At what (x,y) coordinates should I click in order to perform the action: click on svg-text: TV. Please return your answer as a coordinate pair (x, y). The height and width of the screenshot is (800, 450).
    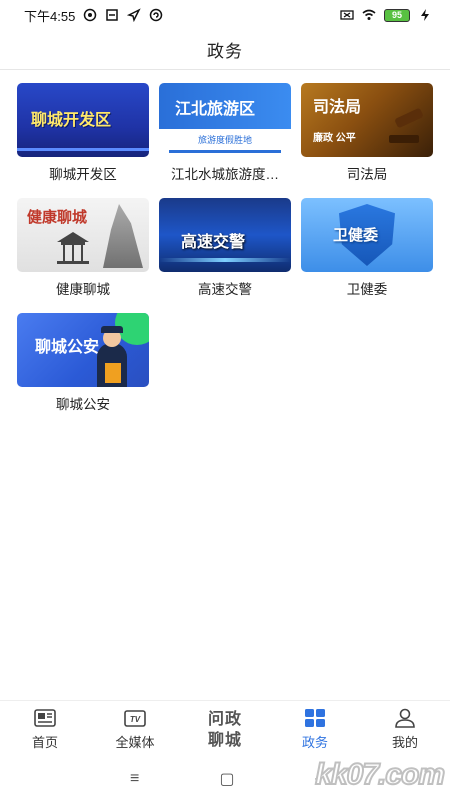
    Looking at the image, I should click on (135, 719).